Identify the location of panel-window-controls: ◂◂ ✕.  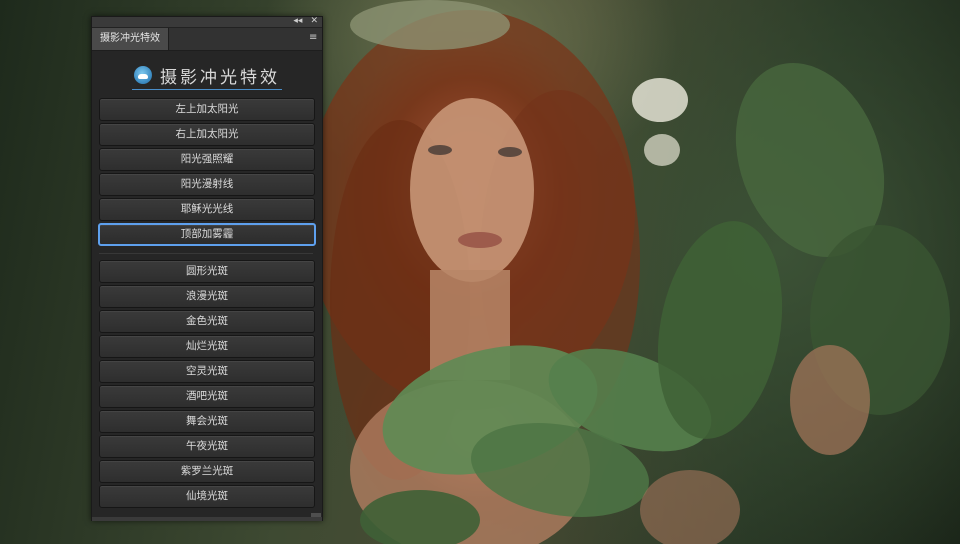
(305, 21).